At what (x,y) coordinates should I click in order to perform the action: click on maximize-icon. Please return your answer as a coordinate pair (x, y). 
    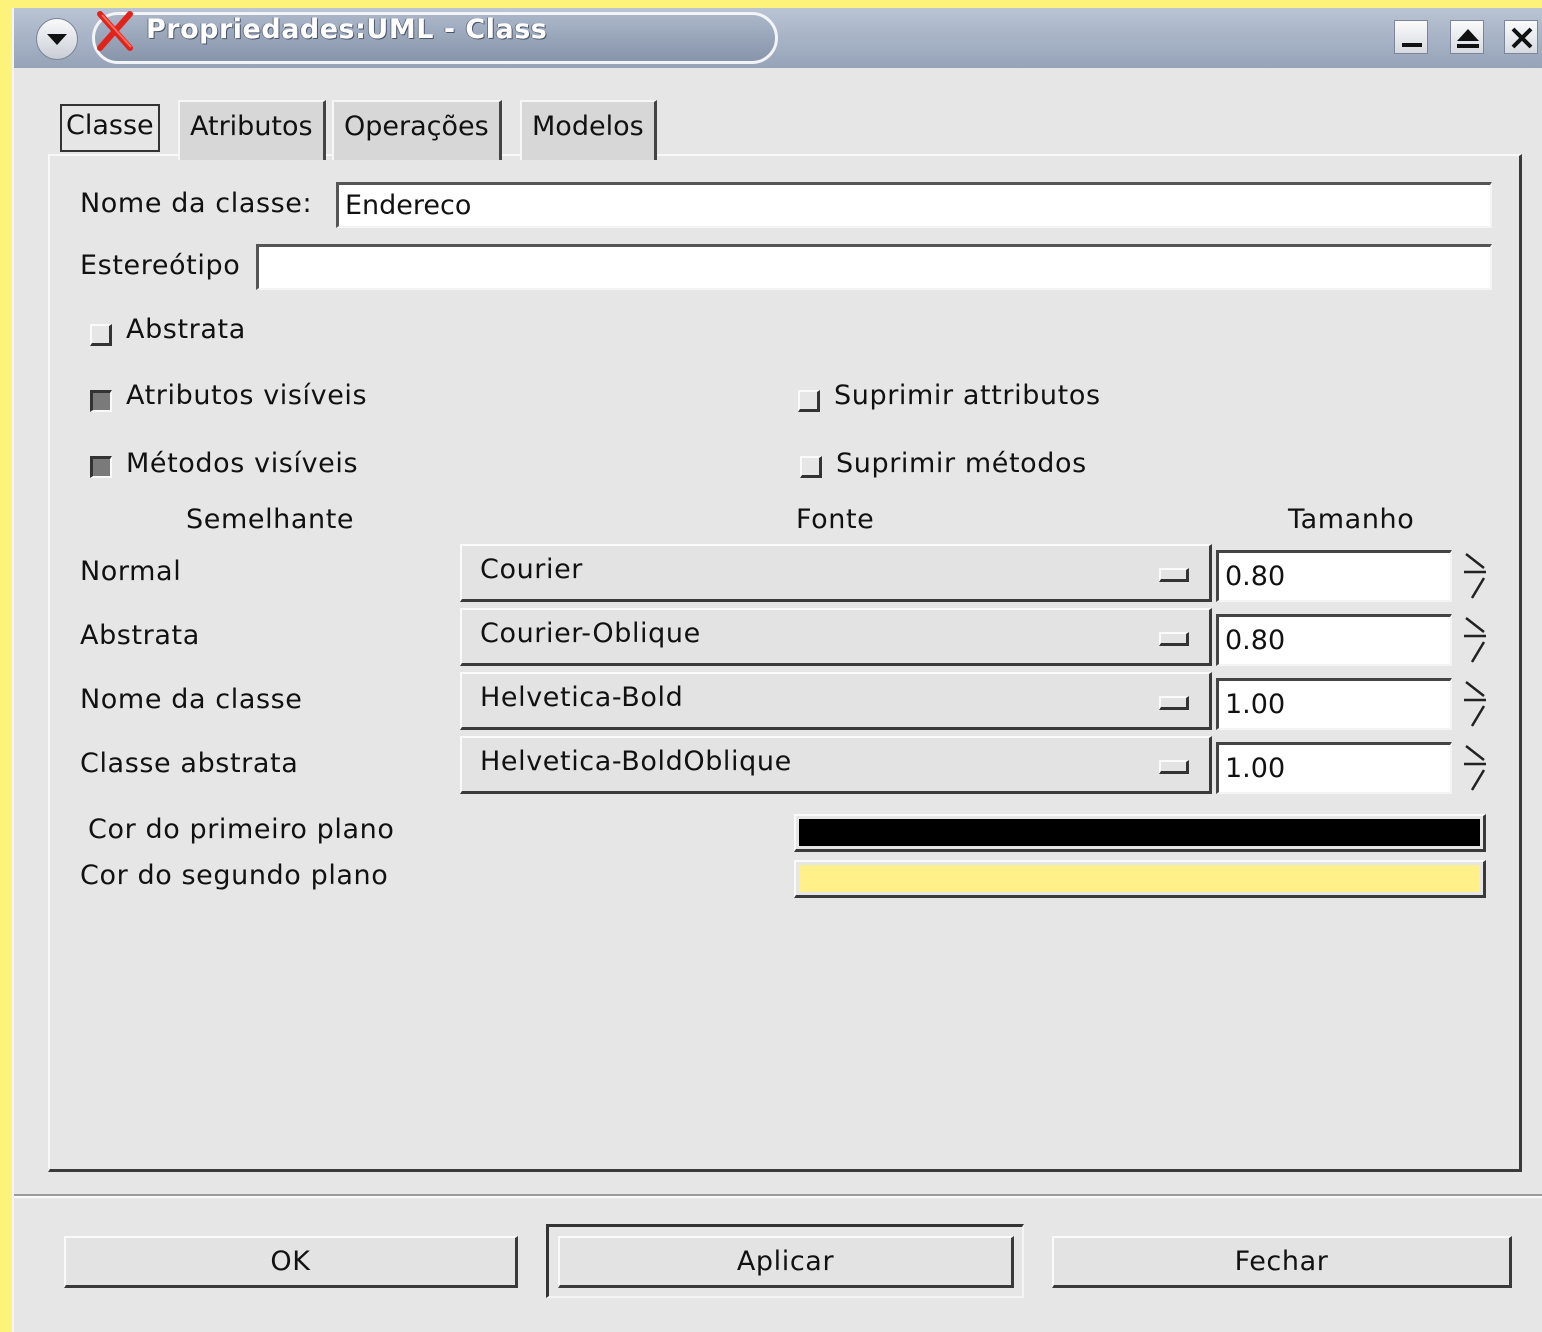
    Looking at the image, I should click on (1467, 37).